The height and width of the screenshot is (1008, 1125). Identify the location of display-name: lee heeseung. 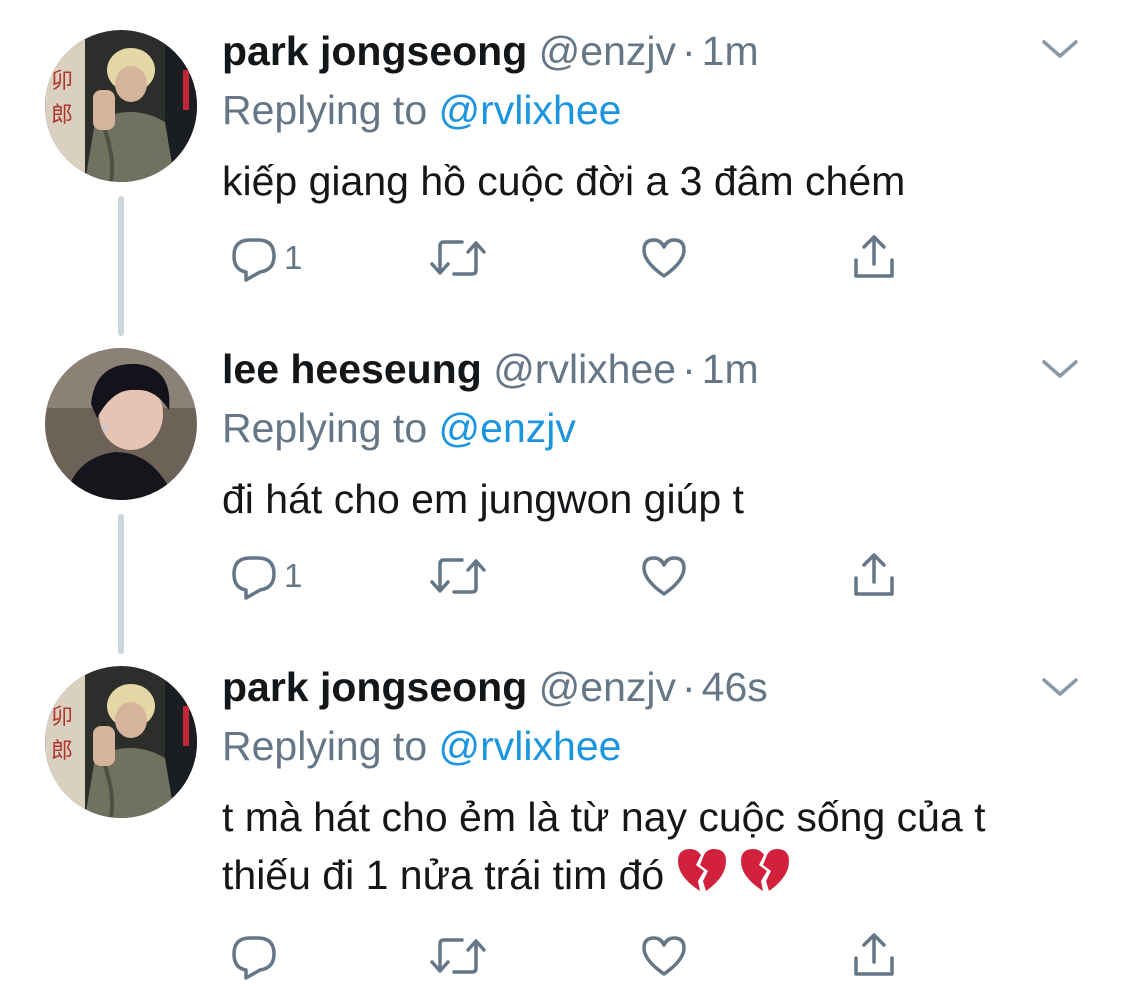
(352, 369).